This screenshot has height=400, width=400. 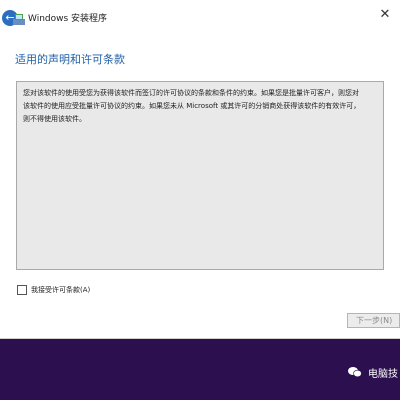 What do you see at coordinates (373, 320) in the screenshot?
I see `next-button: 下一步(N)` at bounding box center [373, 320].